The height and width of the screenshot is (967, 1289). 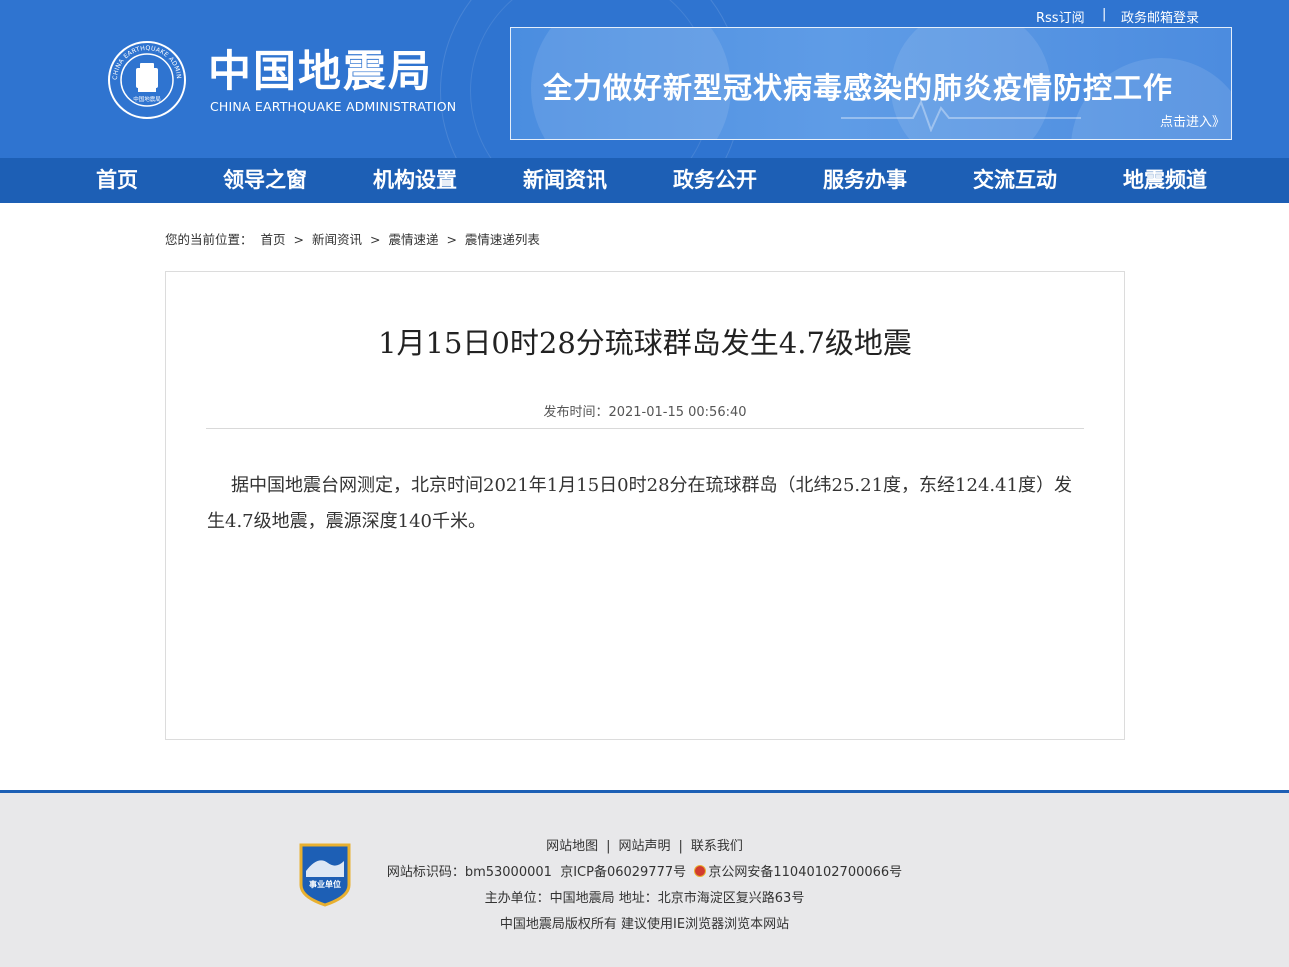 What do you see at coordinates (415, 180) in the screenshot?
I see `nav-item-organization: 机构设置` at bounding box center [415, 180].